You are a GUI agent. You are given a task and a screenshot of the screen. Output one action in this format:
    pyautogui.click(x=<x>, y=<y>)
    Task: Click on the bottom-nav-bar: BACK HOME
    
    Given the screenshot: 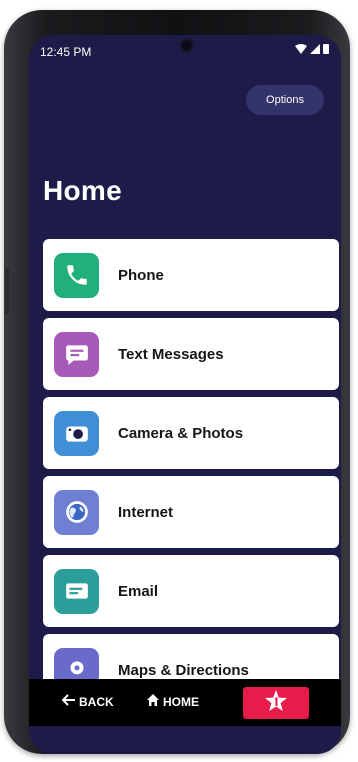 What is the action you would take?
    pyautogui.click(x=185, y=702)
    